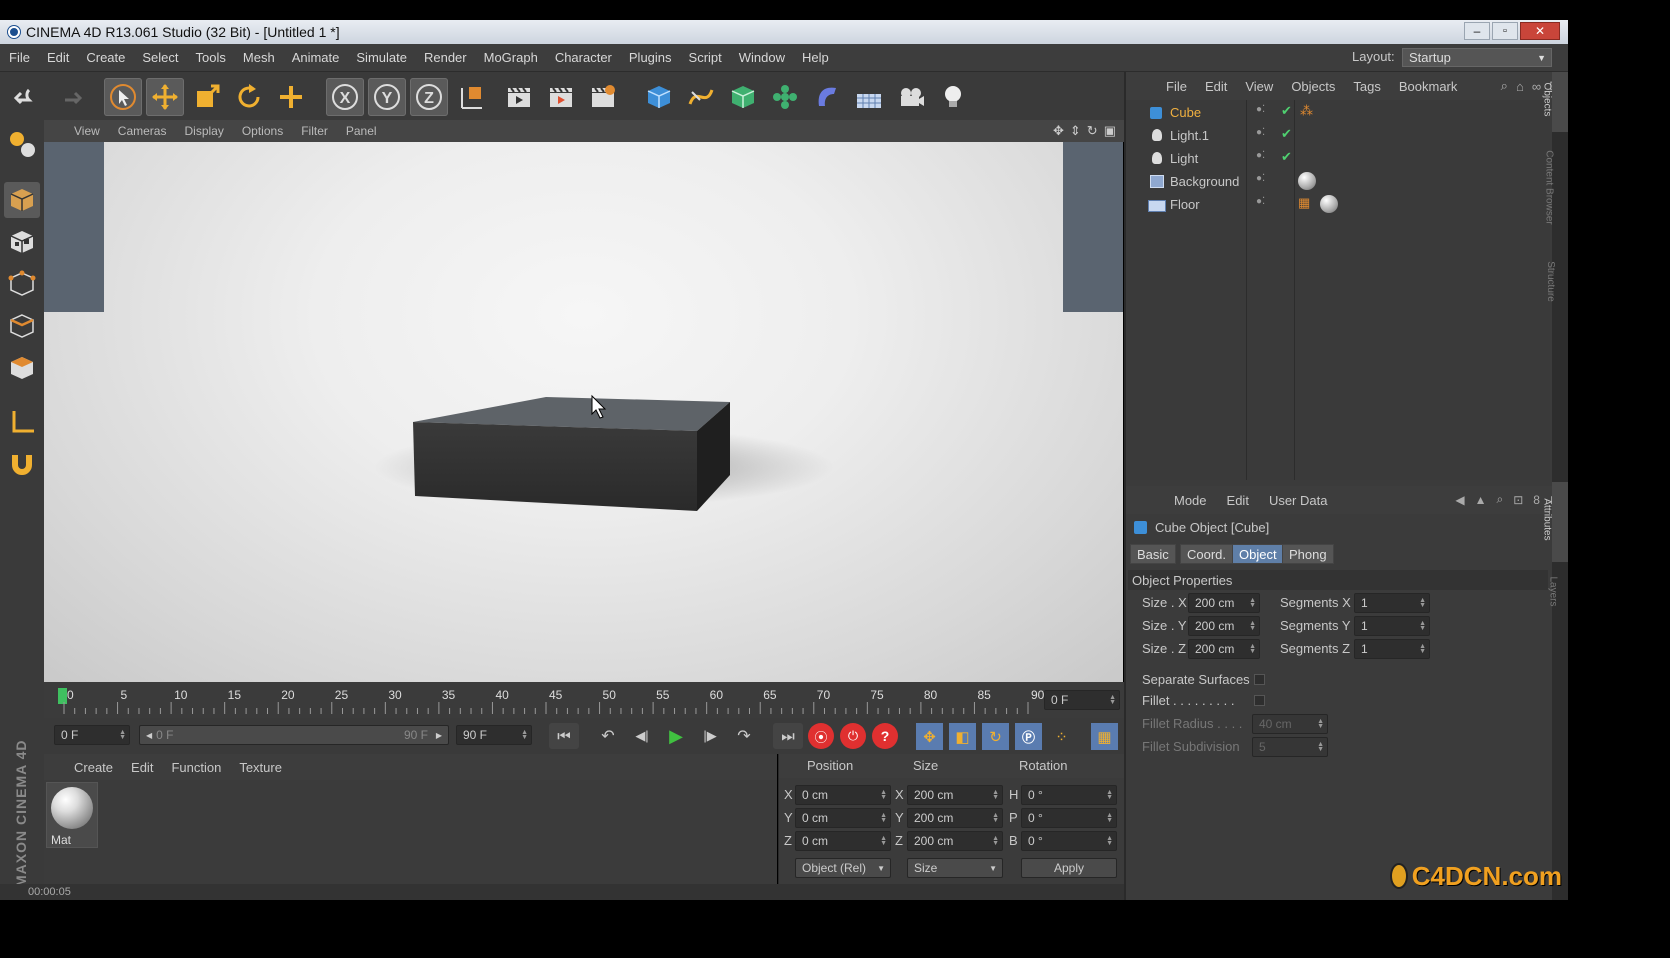 This screenshot has height=958, width=1670. Describe the element at coordinates (744, 736) in the screenshot. I see `next-key-button: ↷` at that location.